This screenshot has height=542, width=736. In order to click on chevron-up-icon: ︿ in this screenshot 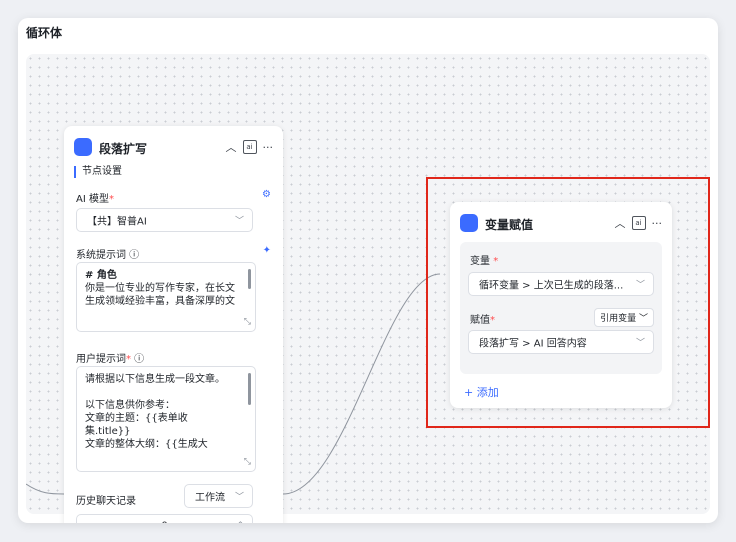, I will do `click(231, 147)`.